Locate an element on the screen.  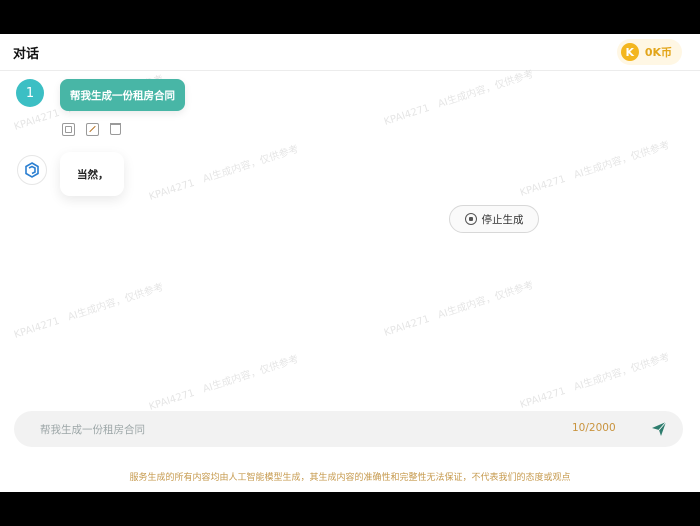
delete-icon is located at coordinates (115, 129).